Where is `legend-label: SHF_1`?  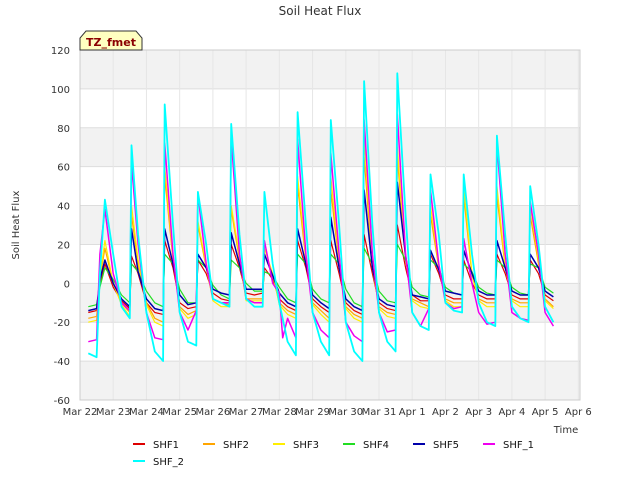 legend-label: SHF_1 is located at coordinates (518, 445).